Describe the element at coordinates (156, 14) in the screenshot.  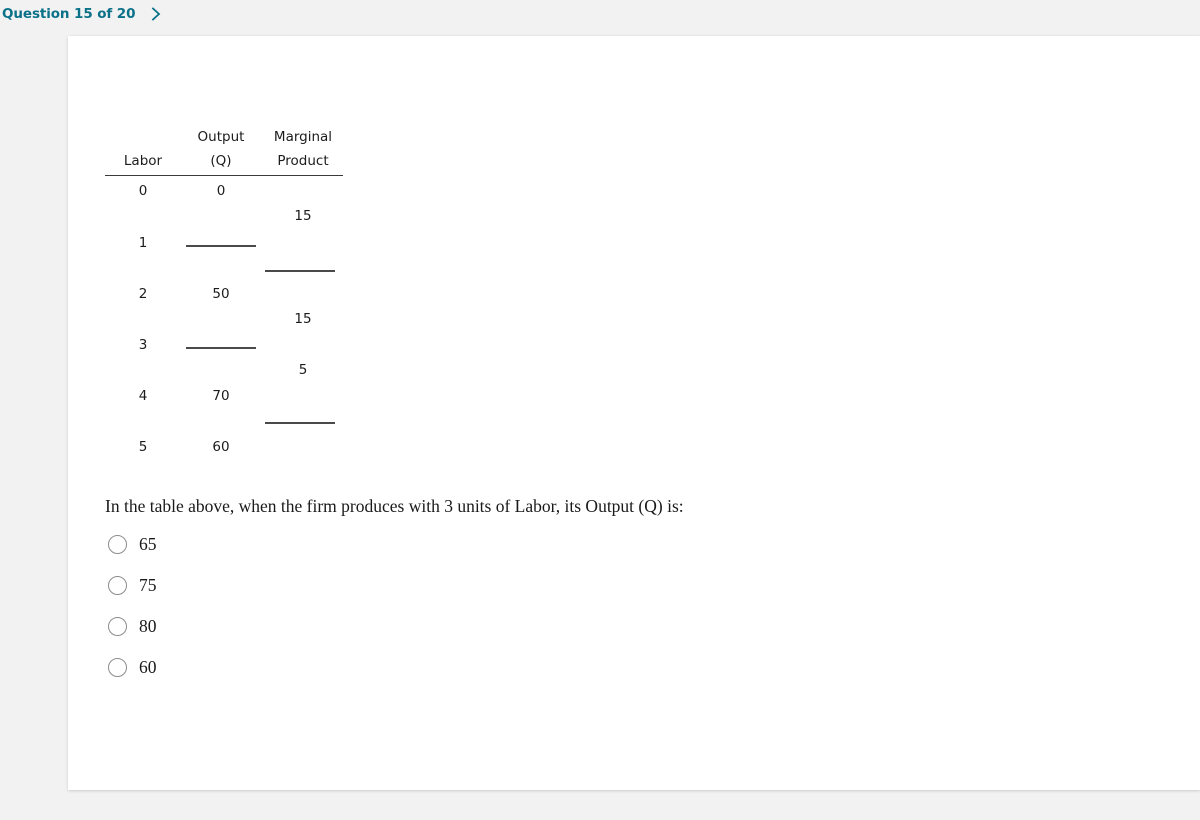
I see `chevron-right-icon` at that location.